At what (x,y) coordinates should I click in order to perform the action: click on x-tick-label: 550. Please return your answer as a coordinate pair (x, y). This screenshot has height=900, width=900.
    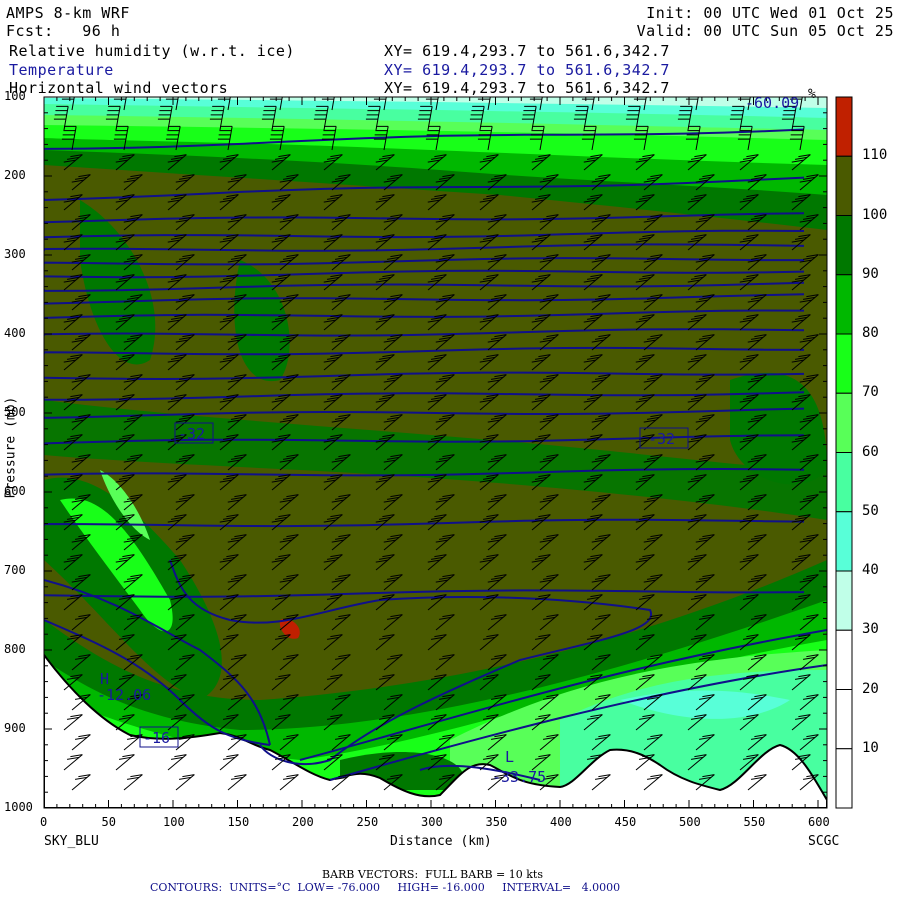
    Looking at the image, I should click on (754, 822).